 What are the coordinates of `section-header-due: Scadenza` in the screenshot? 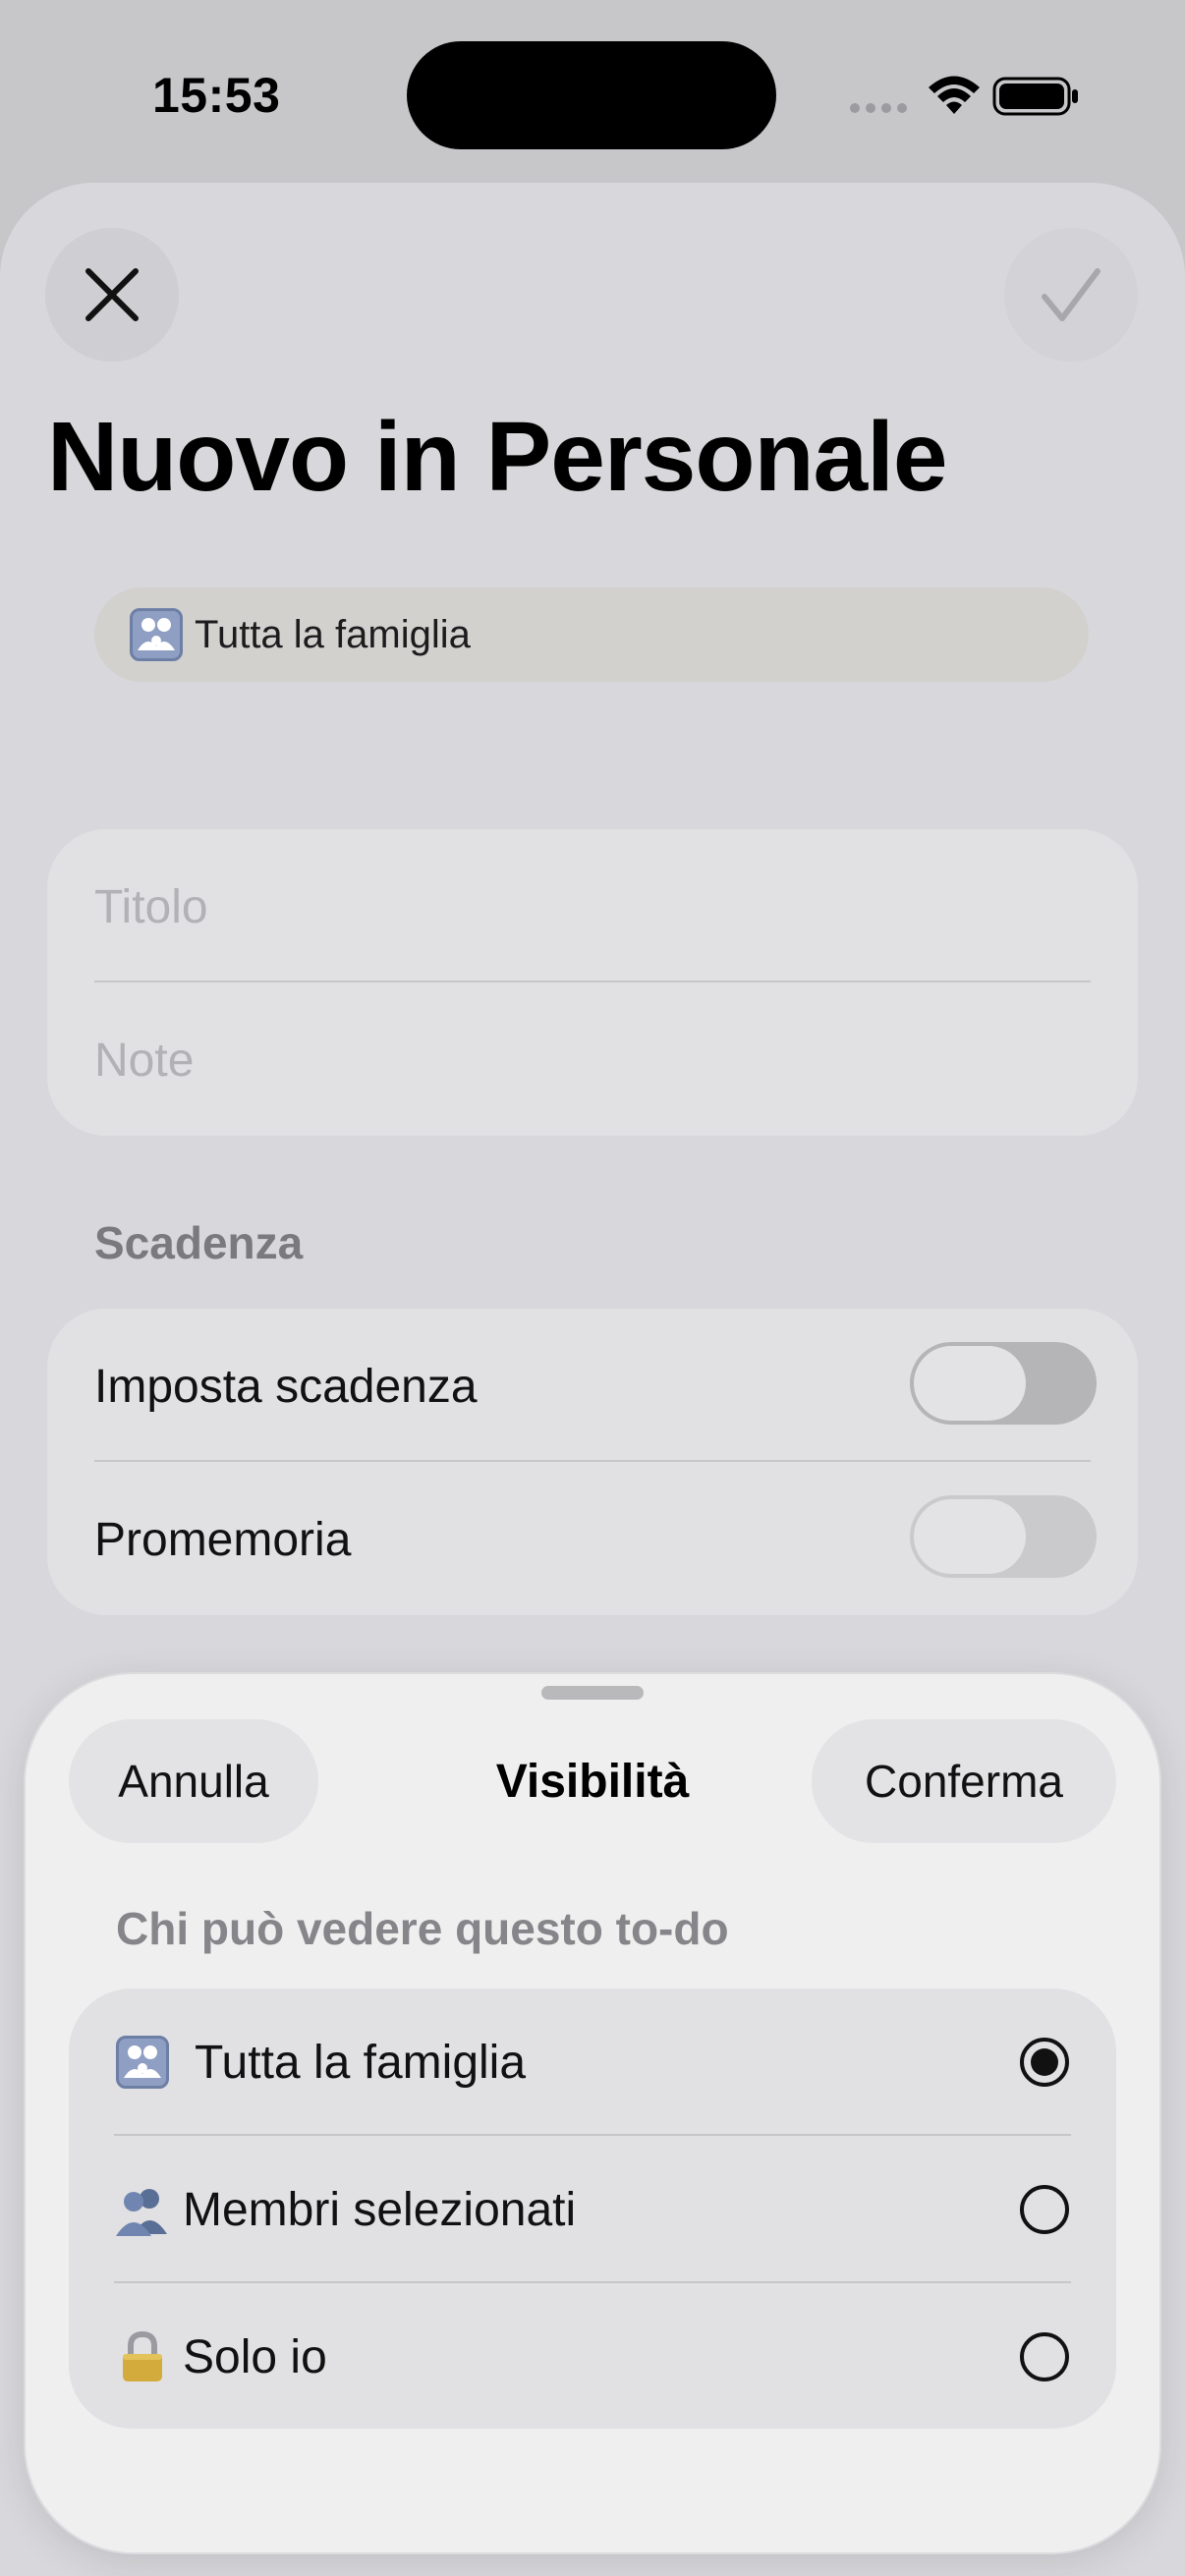 It's located at (199, 1242).